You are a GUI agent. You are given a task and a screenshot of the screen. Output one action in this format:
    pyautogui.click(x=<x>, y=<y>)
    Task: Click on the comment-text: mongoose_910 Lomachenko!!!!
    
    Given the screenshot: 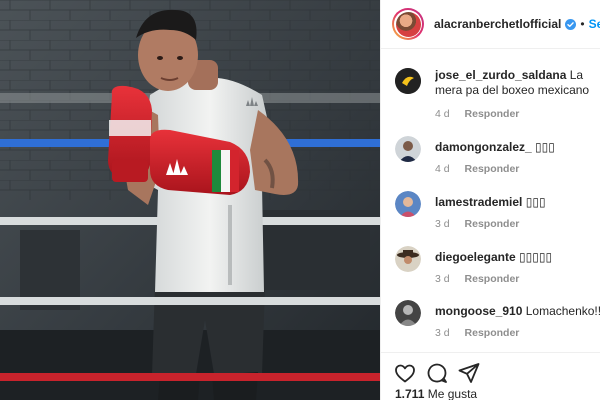 What is the action you would take?
    pyautogui.click(x=517, y=311)
    